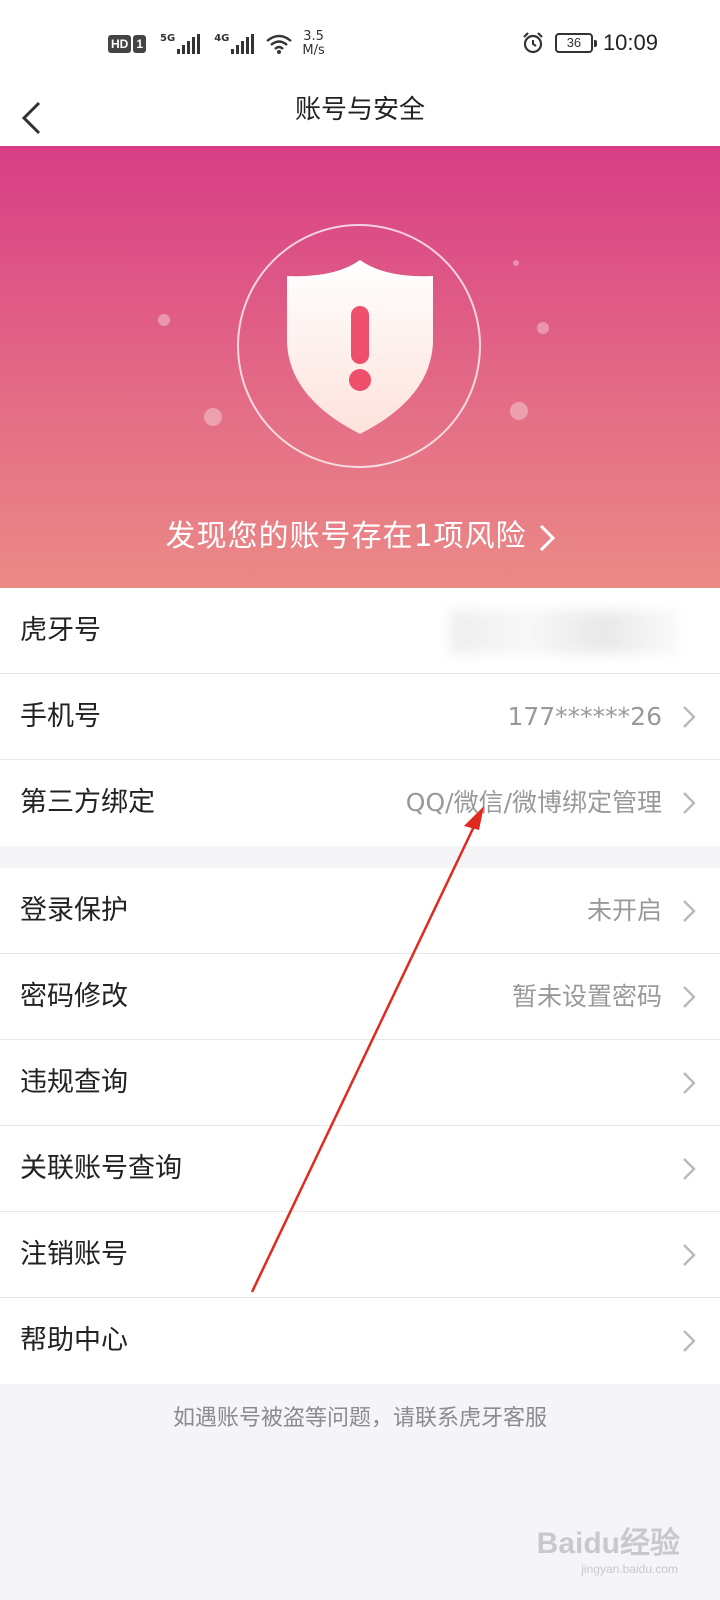 Image resolution: width=720 pixels, height=1600 pixels. What do you see at coordinates (74, 1340) in the screenshot?
I see `row-label: 帮助中心` at bounding box center [74, 1340].